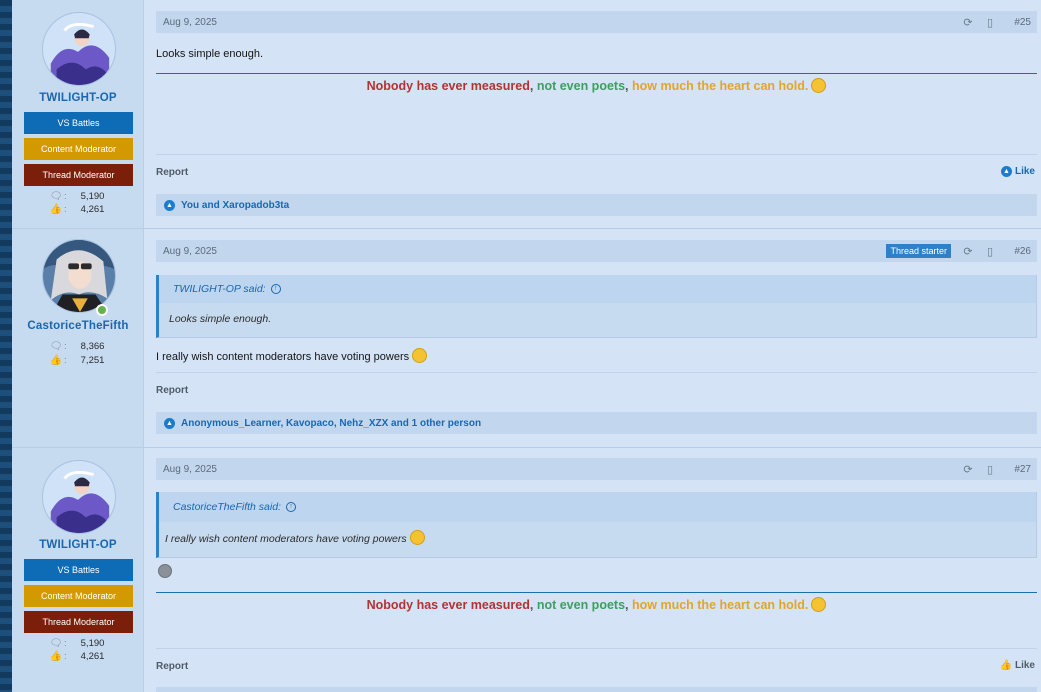 This screenshot has width=1041, height=692. What do you see at coordinates (596, 251) in the screenshot?
I see `post-meta-bar: Aug 9, 2025 Thread starter ⟳ ▯ #26` at bounding box center [596, 251].